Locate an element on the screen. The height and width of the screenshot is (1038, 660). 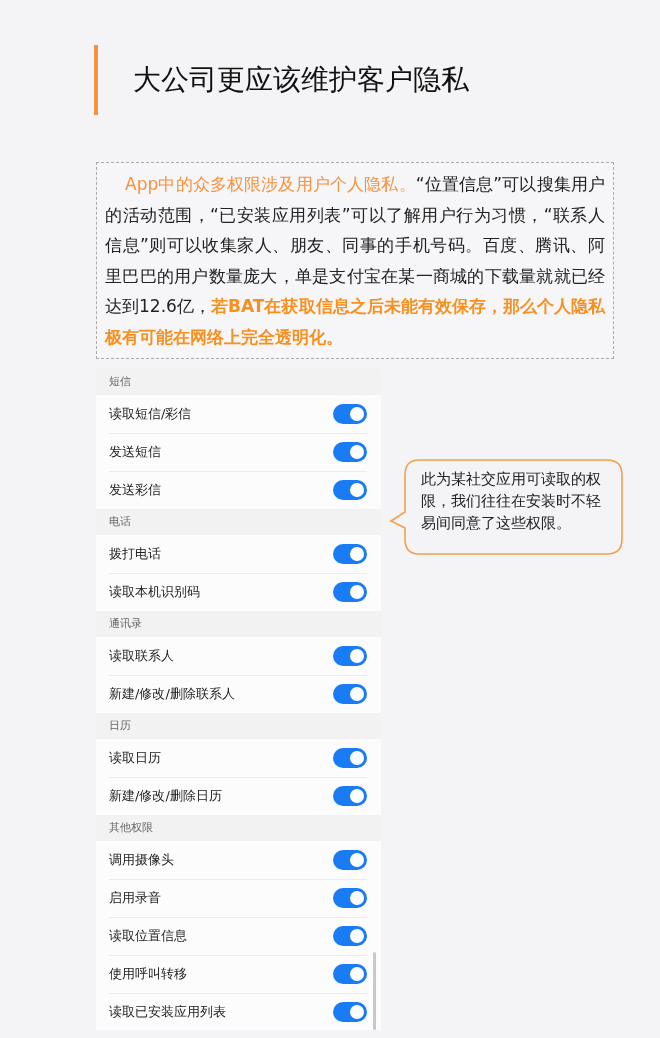
intro-paragraph: App中的众多权限涉及用户个人隐私。“位置信息”可以搜集用户的活动范围，“已安装应用列表”可以了解用户行为习惯，“联系人信息”则可以收集家人、朋友、同事的手机号码。百度、腾讯、阿里巴巴的用户数量庞大，单是支付宝在某一商城的下载量就就已经达到12.6亿，若BAT在获取信息之后未能有效保存，那么个人隐私极有可能在网络上完全透明化。 is located at coordinates (355, 260).